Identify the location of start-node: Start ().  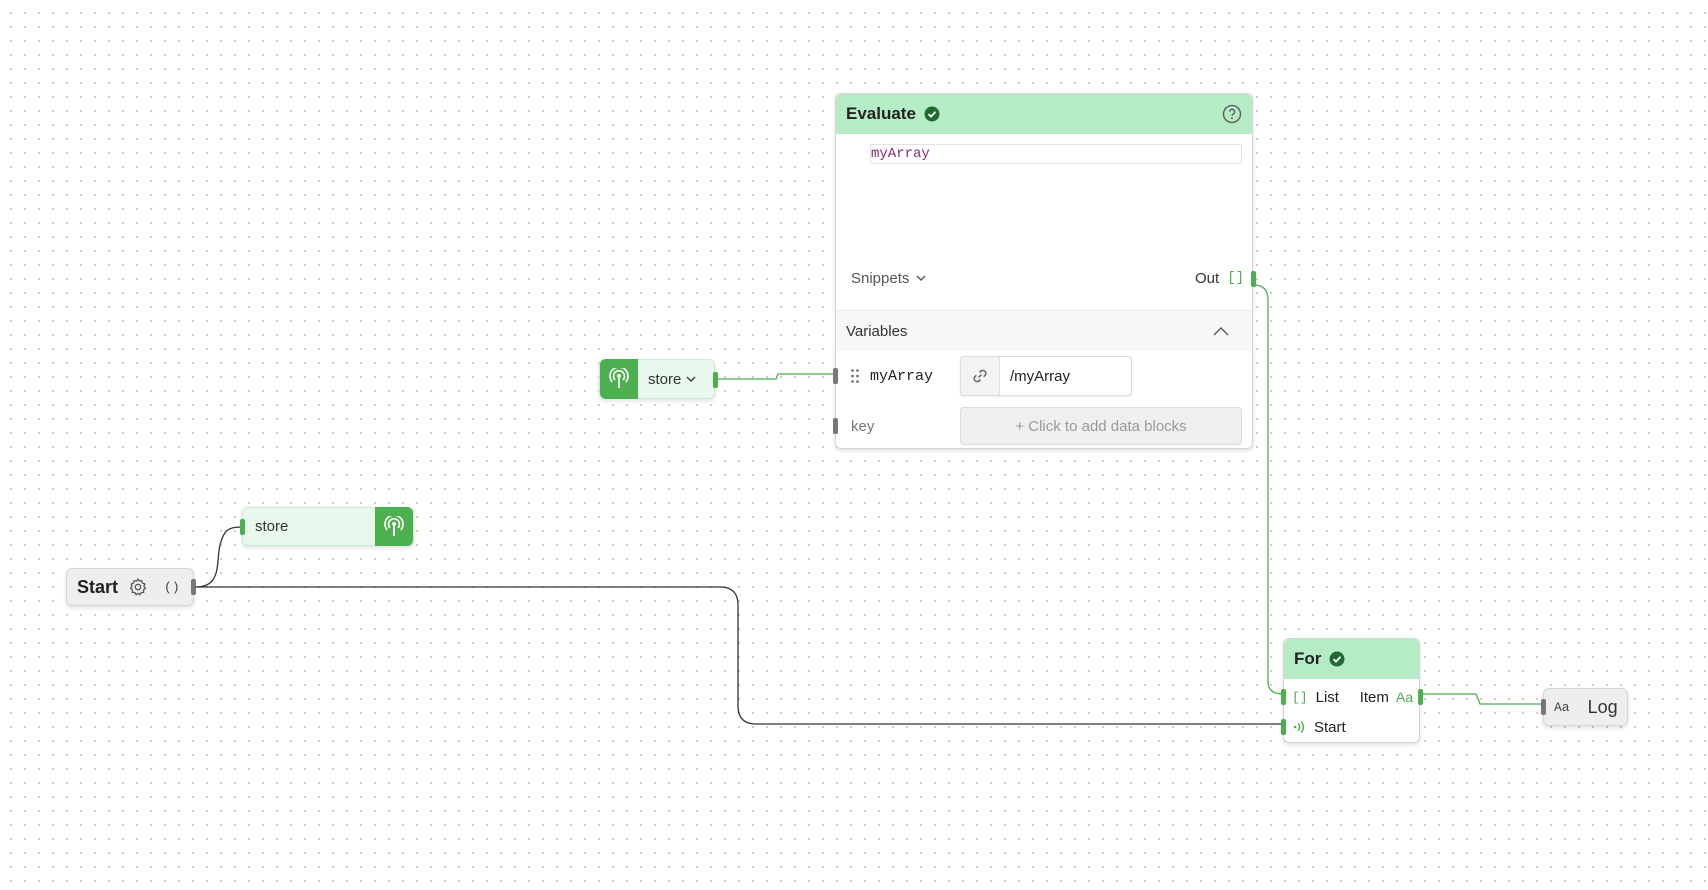
(131, 587).